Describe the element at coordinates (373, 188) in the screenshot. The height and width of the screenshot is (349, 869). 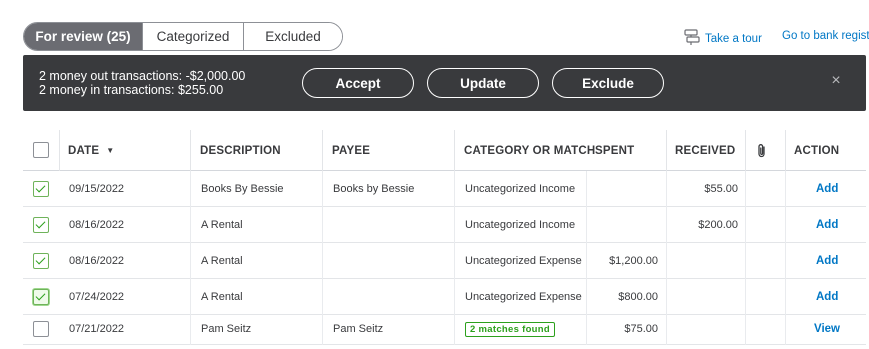
I see `payee-cell: Books by Bessie` at that location.